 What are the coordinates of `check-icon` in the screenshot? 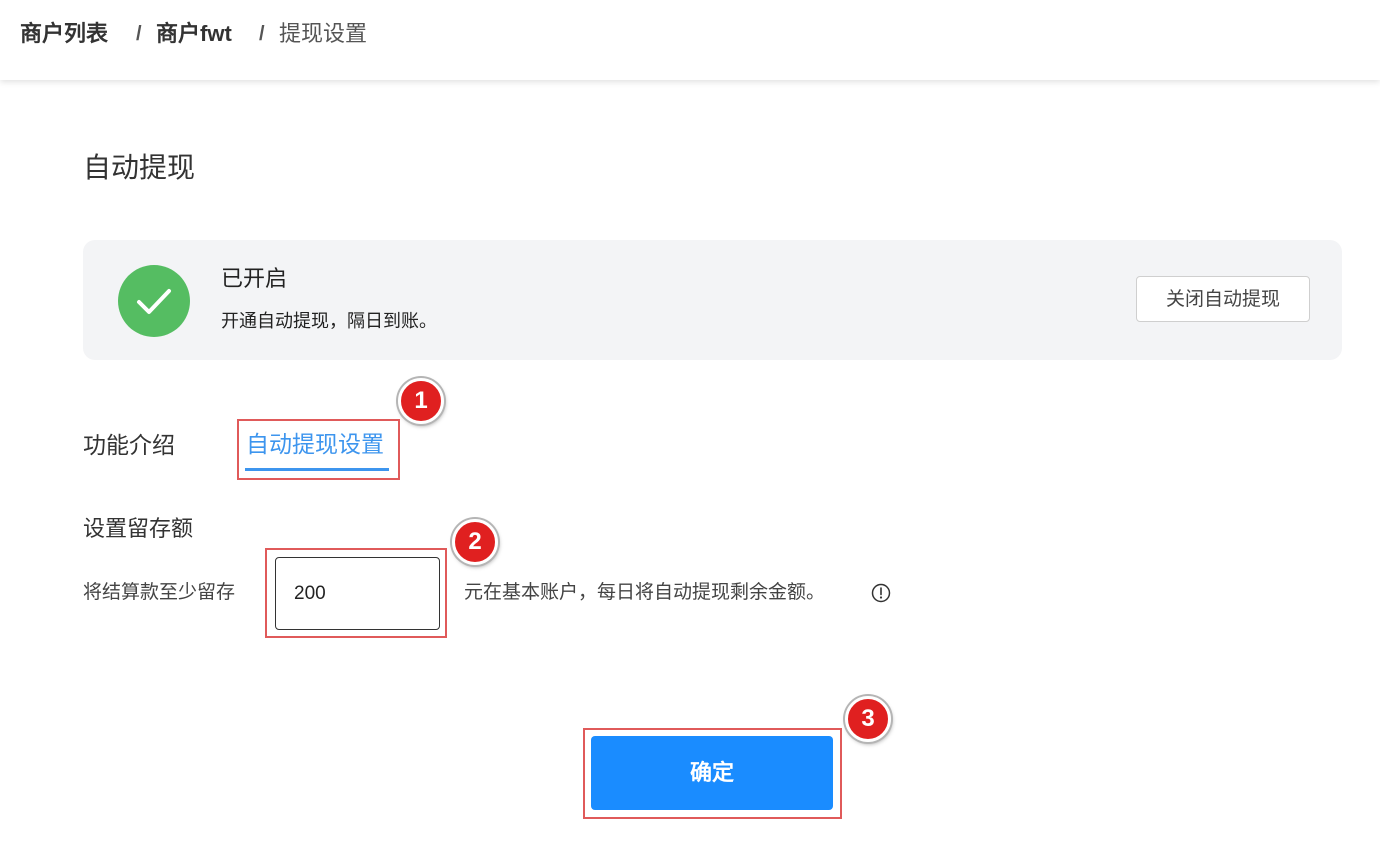 It's located at (154, 301).